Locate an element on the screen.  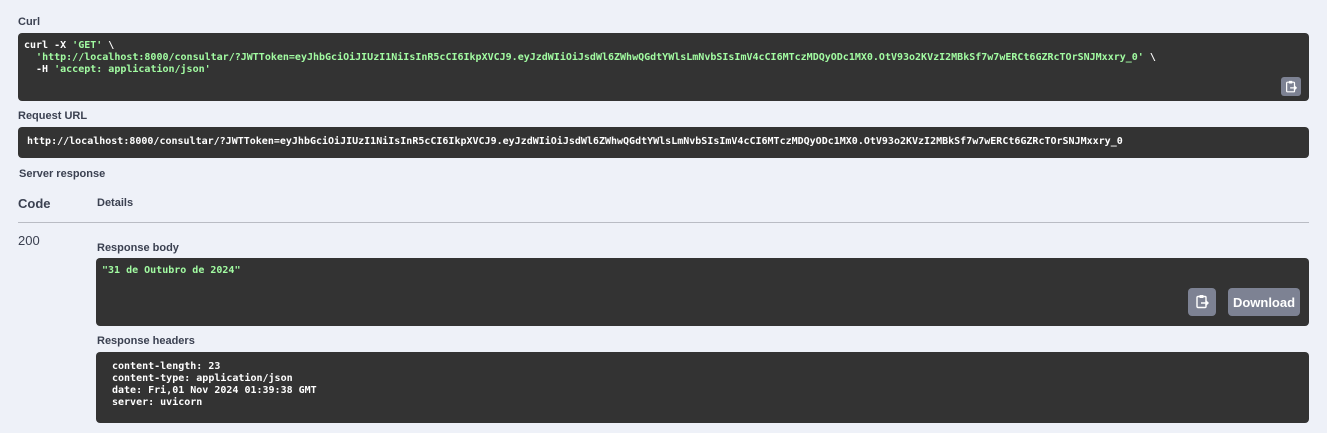
copy-response-body-button is located at coordinates (1202, 302).